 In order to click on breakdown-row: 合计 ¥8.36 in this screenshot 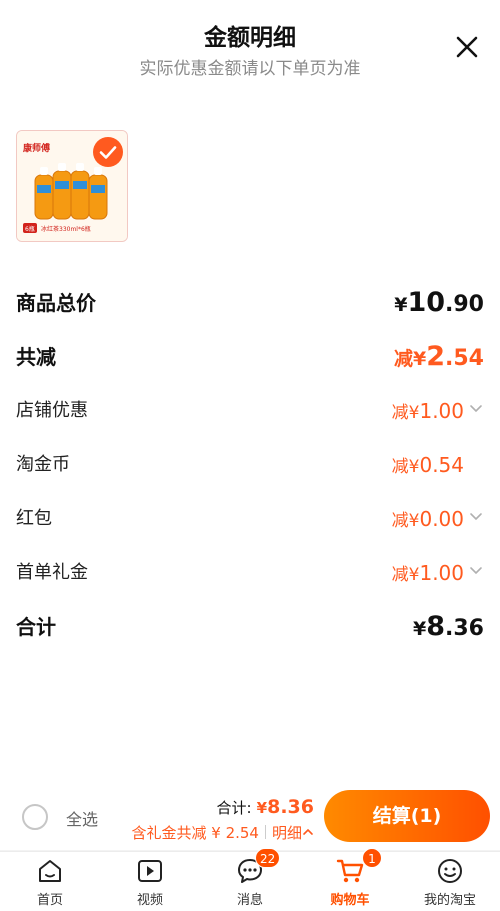, I will do `click(250, 627)`.